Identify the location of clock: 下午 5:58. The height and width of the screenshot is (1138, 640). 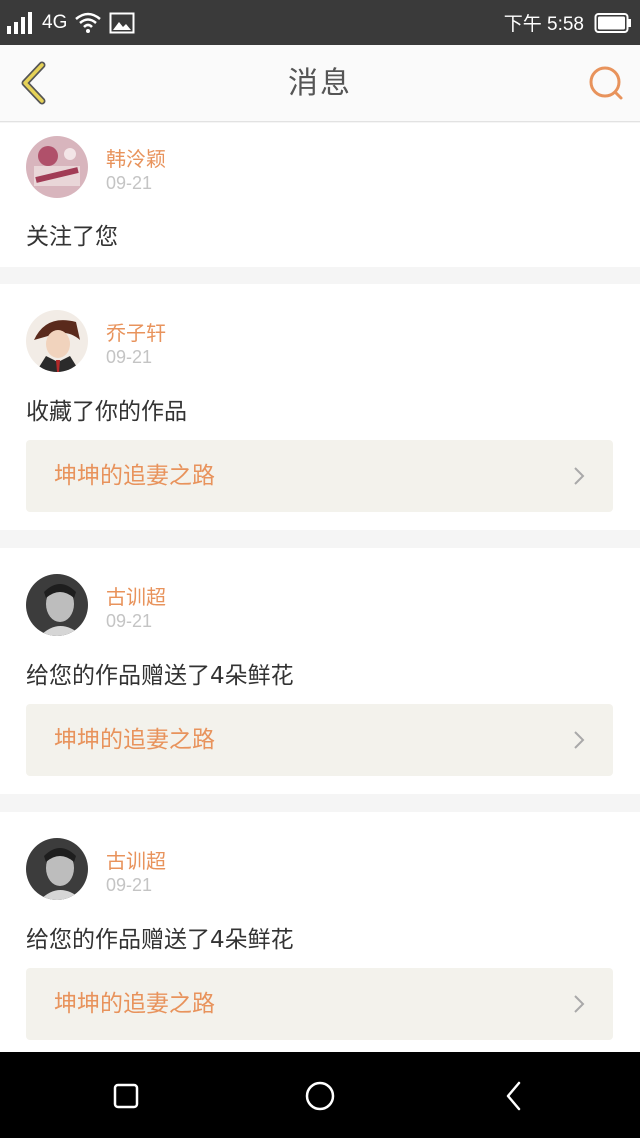
(543, 24).